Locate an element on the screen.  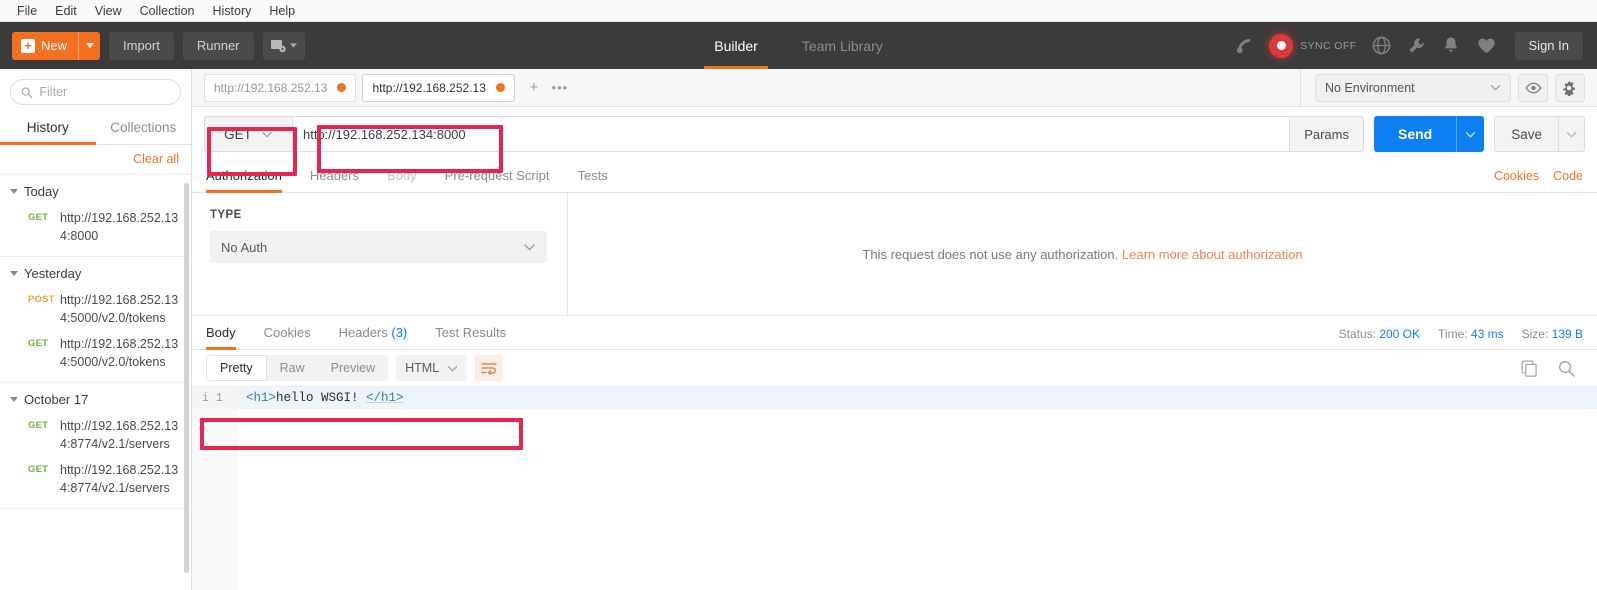
sync-status: SYNC OFF is located at coordinates (1312, 45).